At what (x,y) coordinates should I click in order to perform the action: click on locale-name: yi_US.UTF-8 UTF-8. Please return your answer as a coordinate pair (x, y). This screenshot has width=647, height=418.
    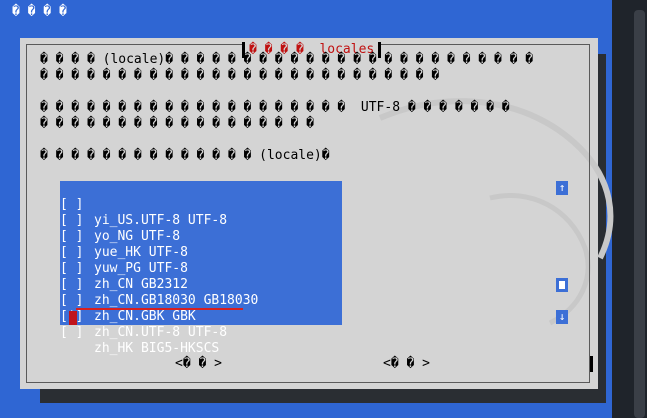
    Looking at the image, I should click on (161, 220).